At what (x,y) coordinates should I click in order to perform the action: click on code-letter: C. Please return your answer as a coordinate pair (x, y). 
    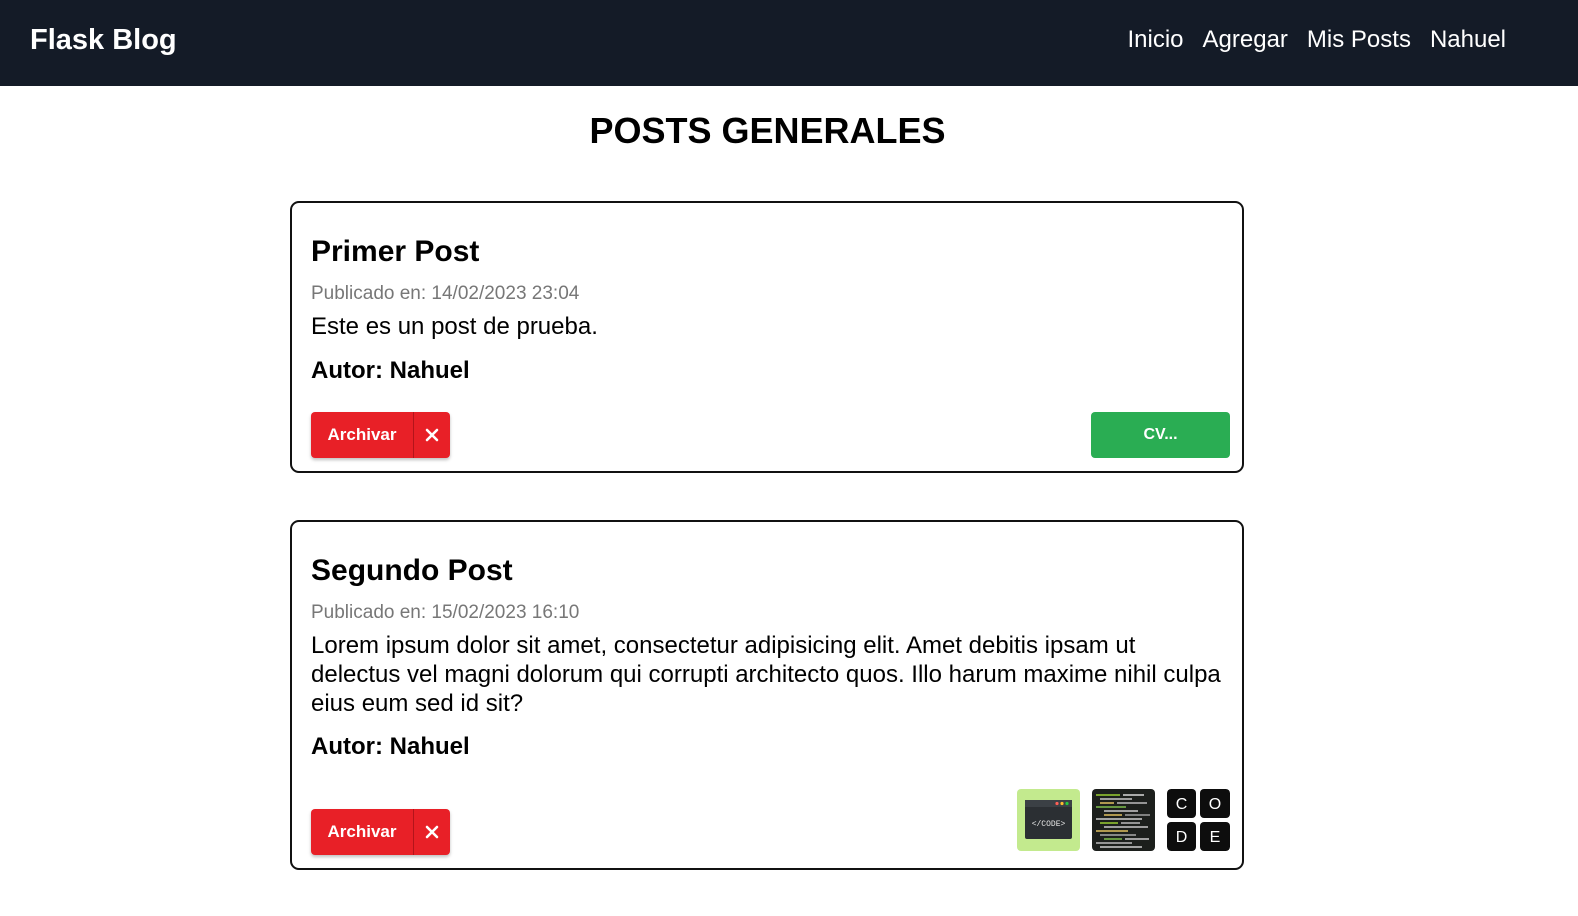
    Looking at the image, I should click on (1182, 804).